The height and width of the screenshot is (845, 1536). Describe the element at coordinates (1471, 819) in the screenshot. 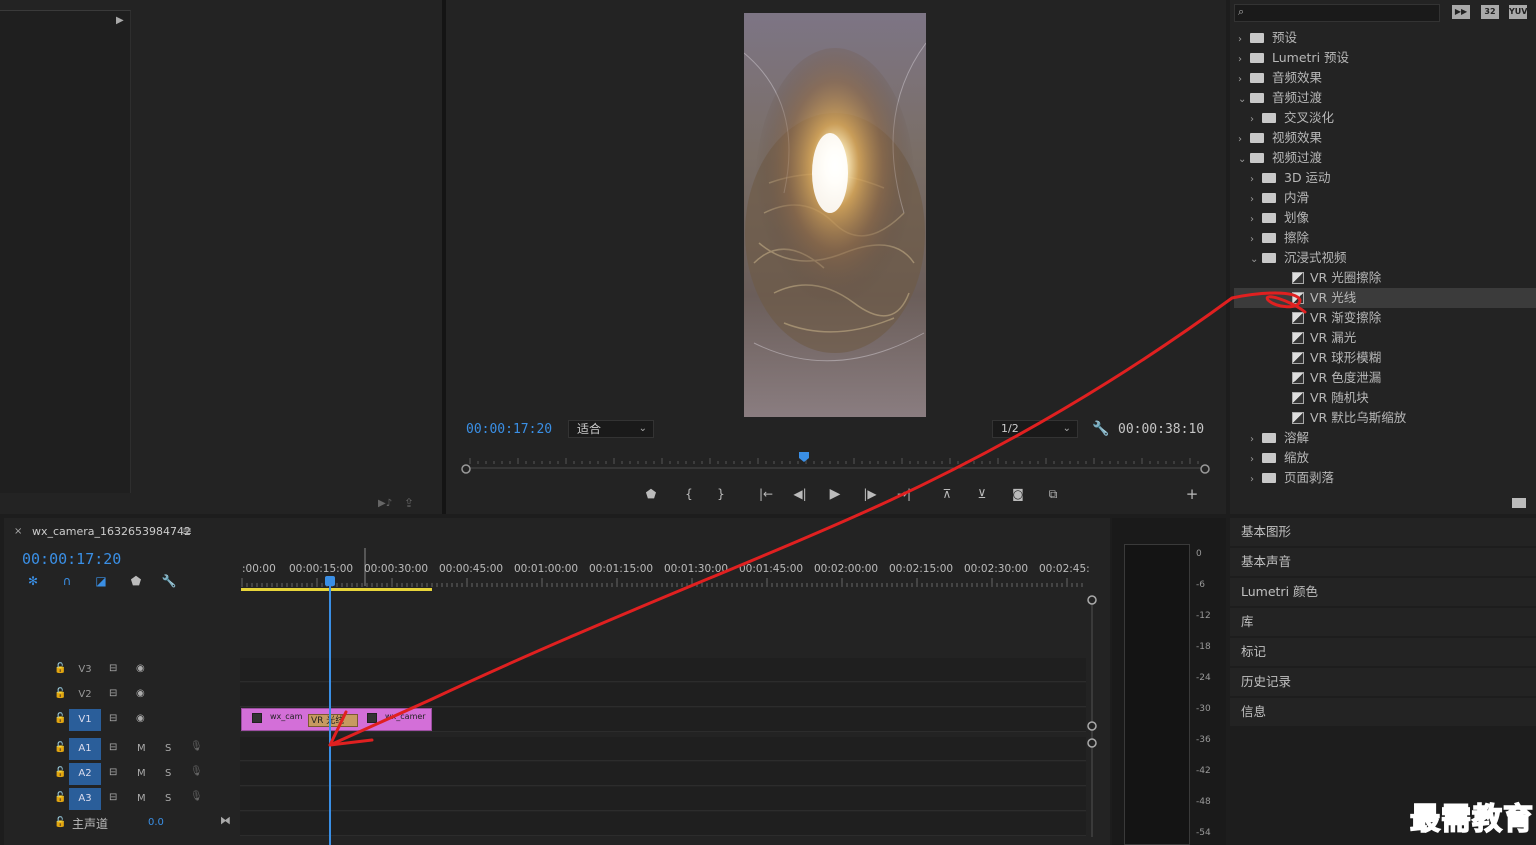

I see `watermark-logo: 最需教育` at that location.